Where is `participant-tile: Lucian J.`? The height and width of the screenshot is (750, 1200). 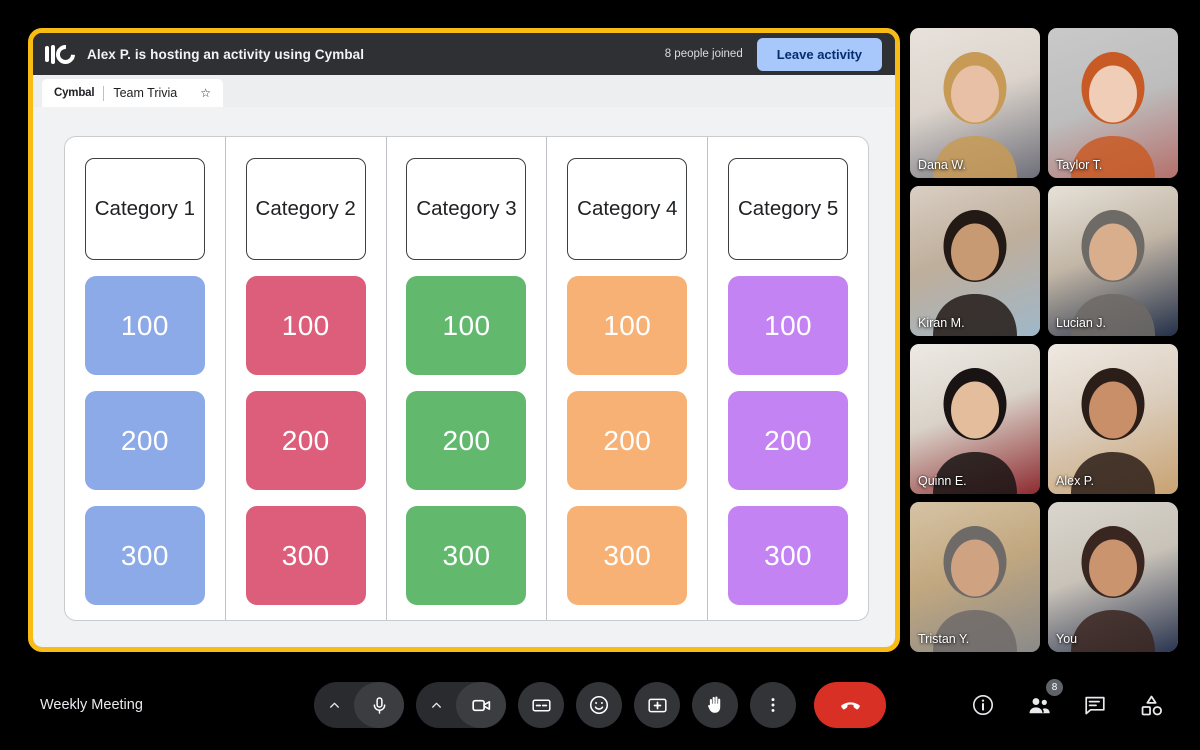
participant-tile: Lucian J. is located at coordinates (1113, 261).